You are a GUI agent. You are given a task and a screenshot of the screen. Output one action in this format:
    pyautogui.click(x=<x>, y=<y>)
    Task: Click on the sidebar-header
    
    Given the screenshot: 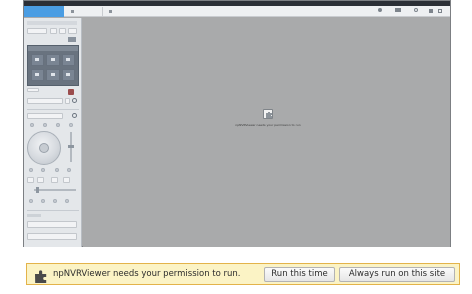 What is the action you would take?
    pyautogui.click(x=52, y=23)
    